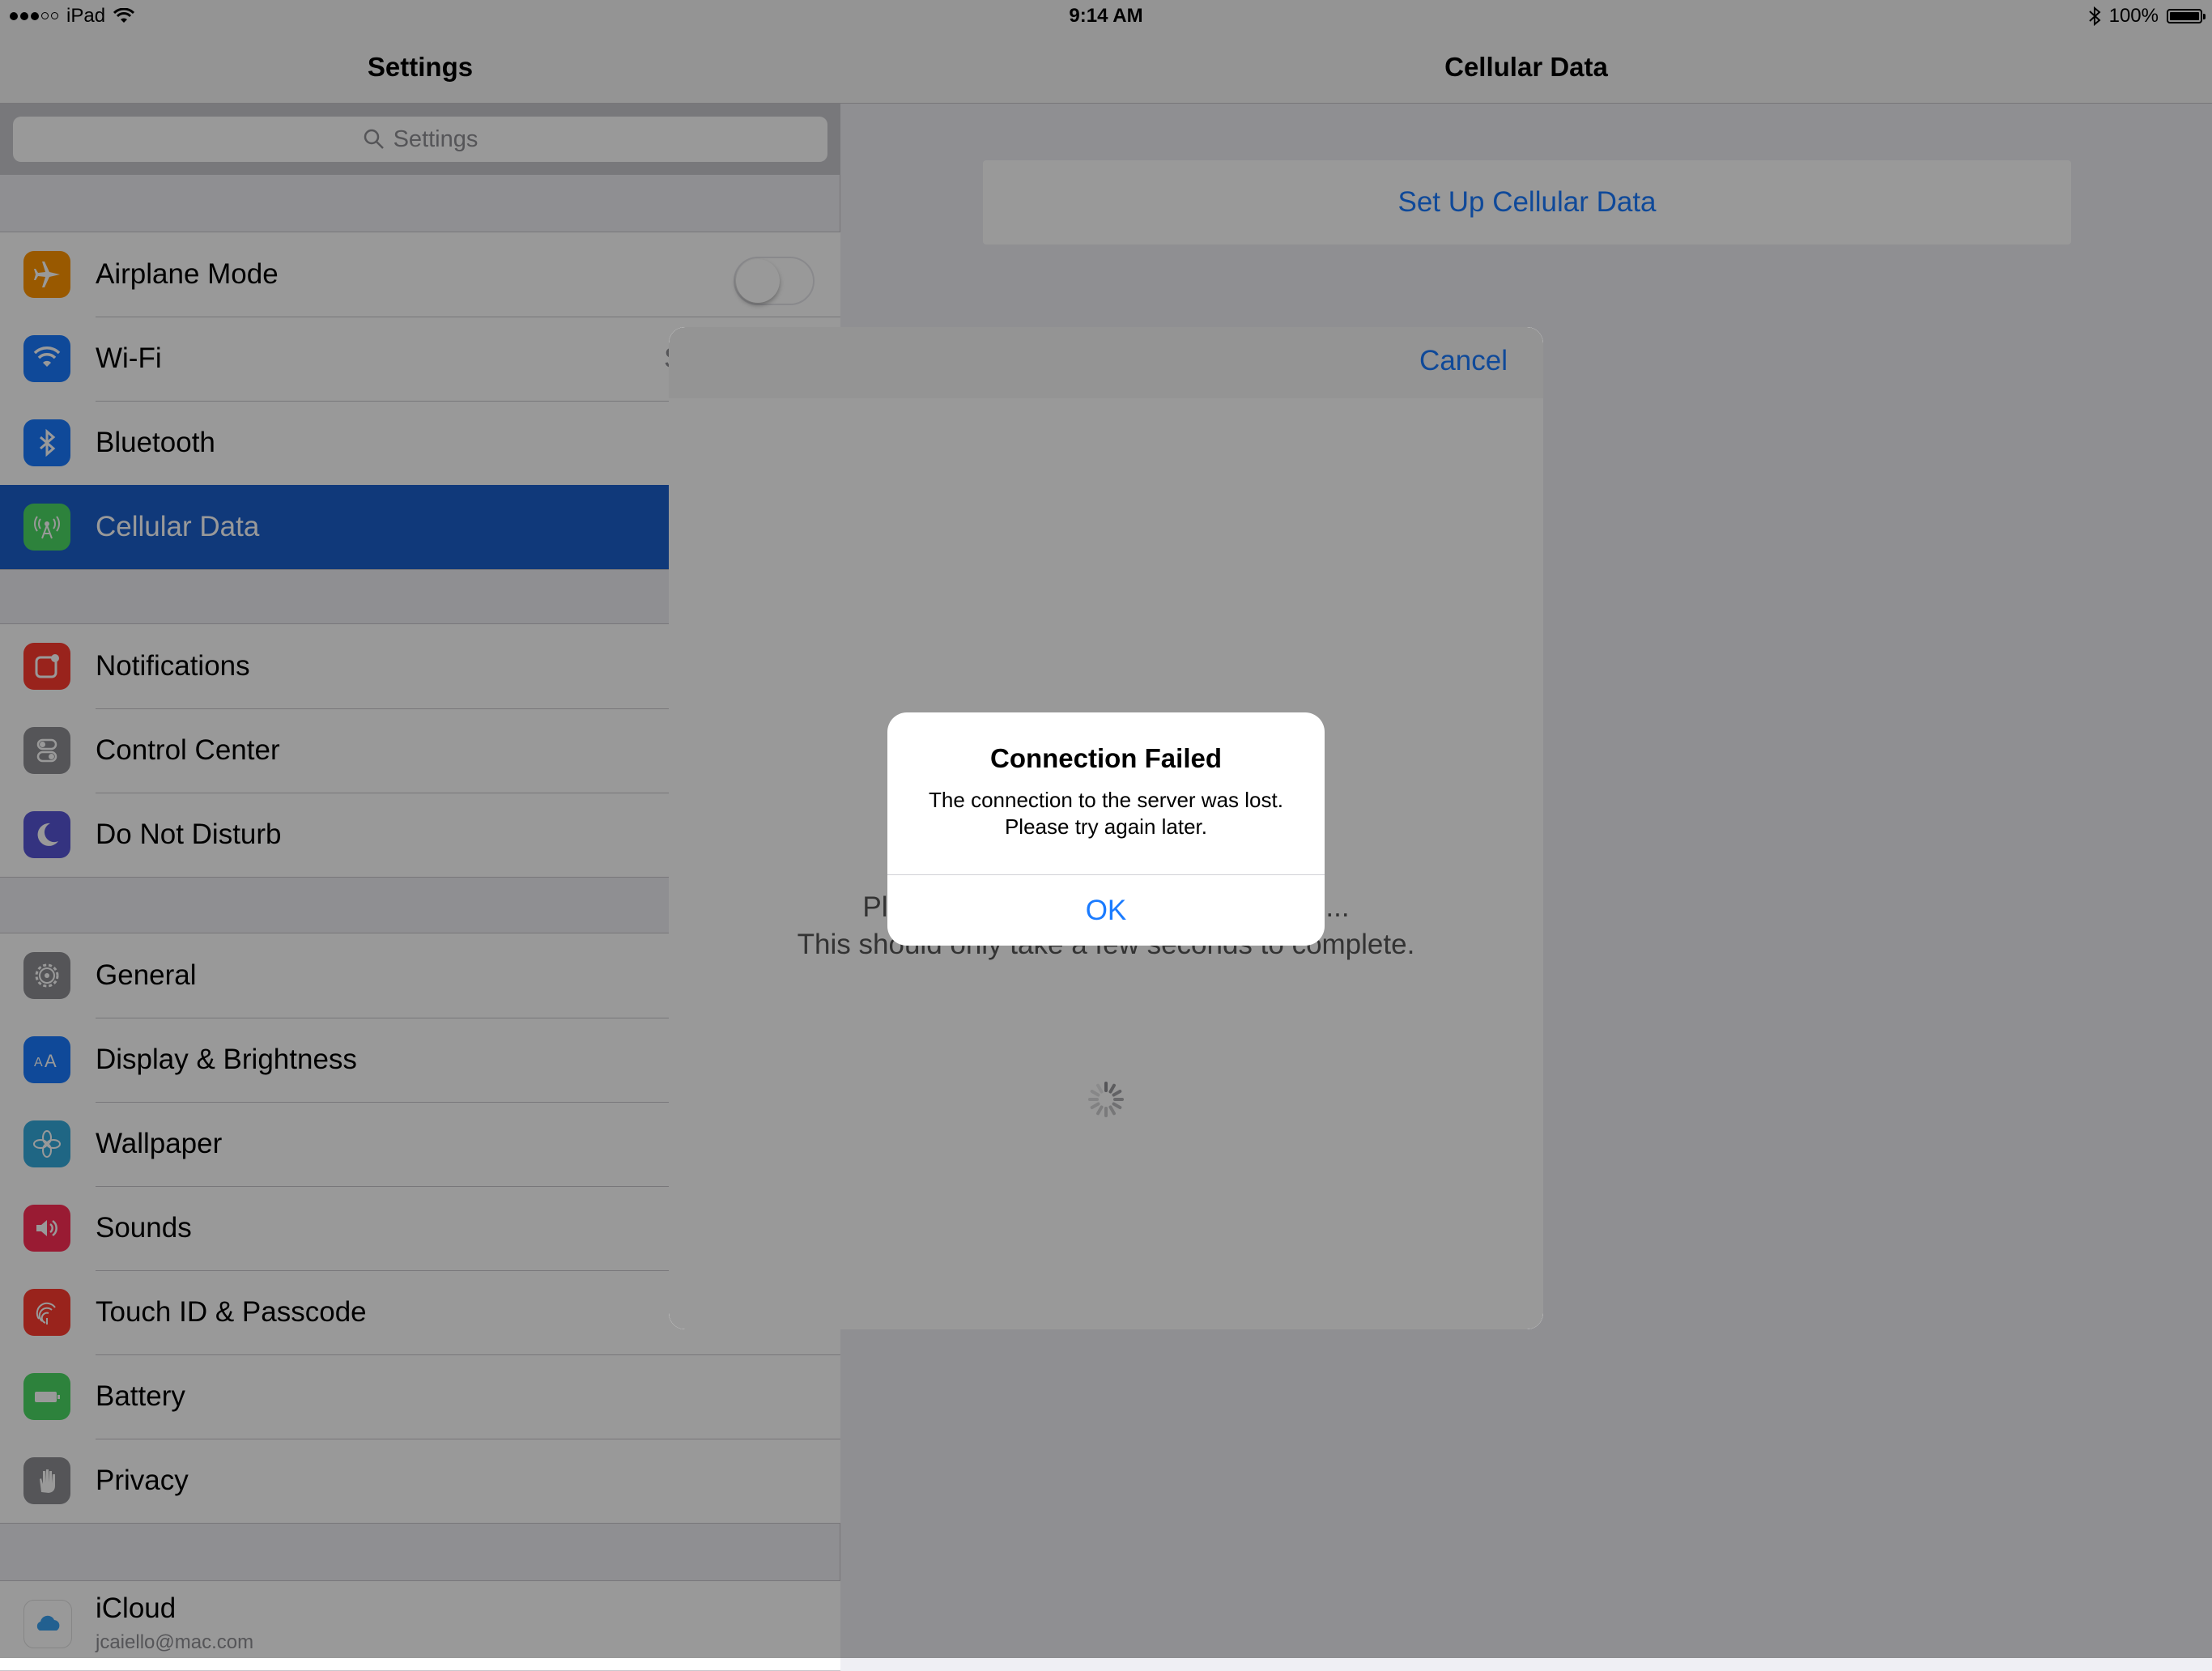  I want to click on alert-title: Connection Failed, so click(1105, 758).